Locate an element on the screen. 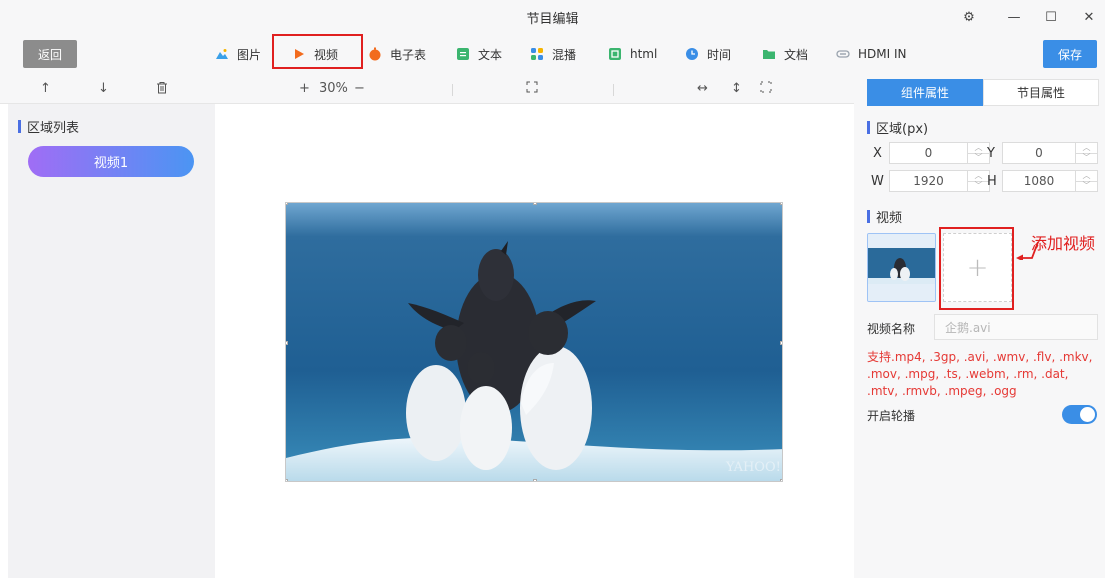 This screenshot has height=578, width=1105. hdmi-icon is located at coordinates (843, 54).